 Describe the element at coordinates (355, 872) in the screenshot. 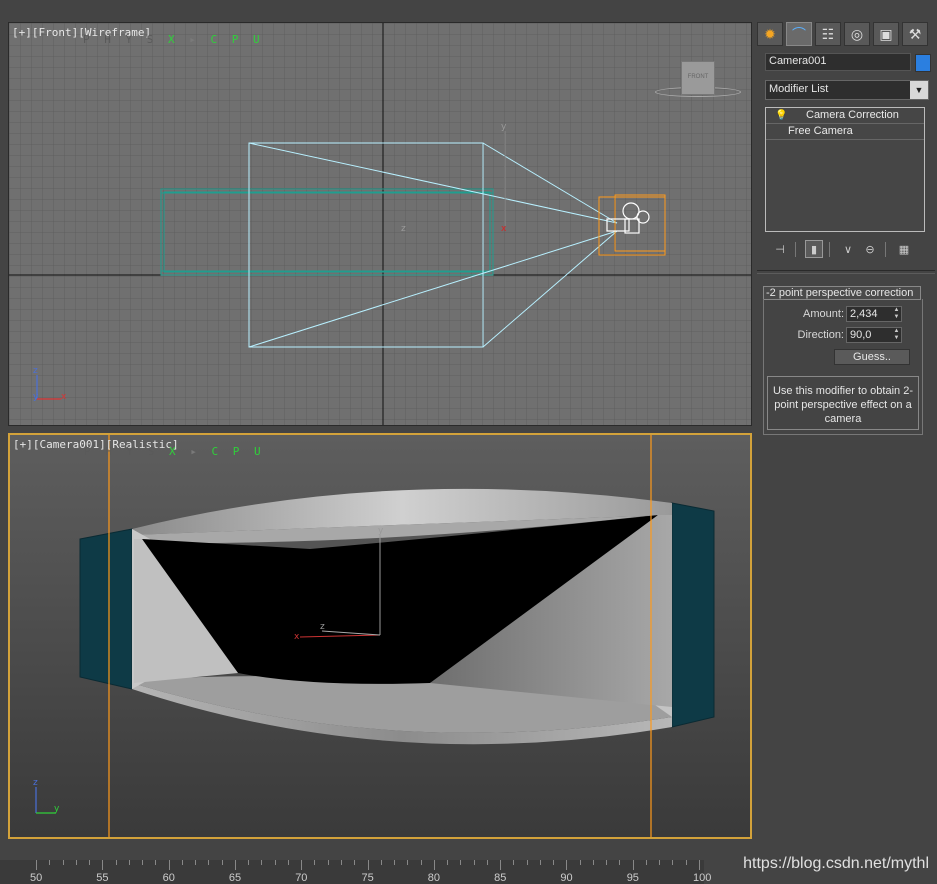

I see `time-ruler: 50 55 60 65 70 75 80 85 90 95 100` at that location.